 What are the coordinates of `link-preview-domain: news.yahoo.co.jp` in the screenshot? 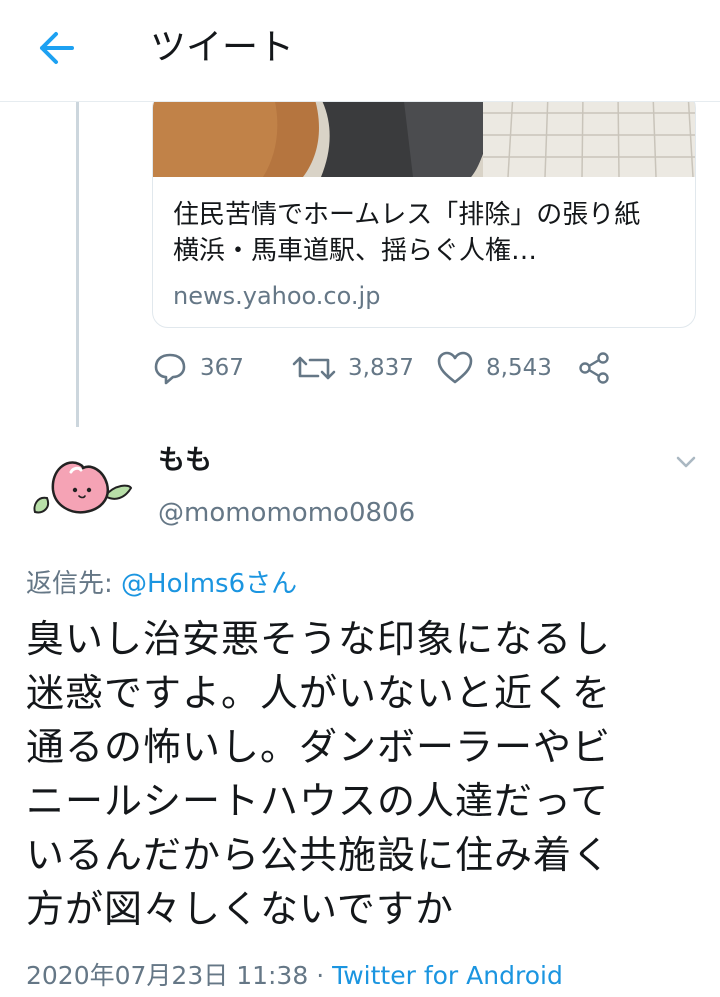 It's located at (277, 296).